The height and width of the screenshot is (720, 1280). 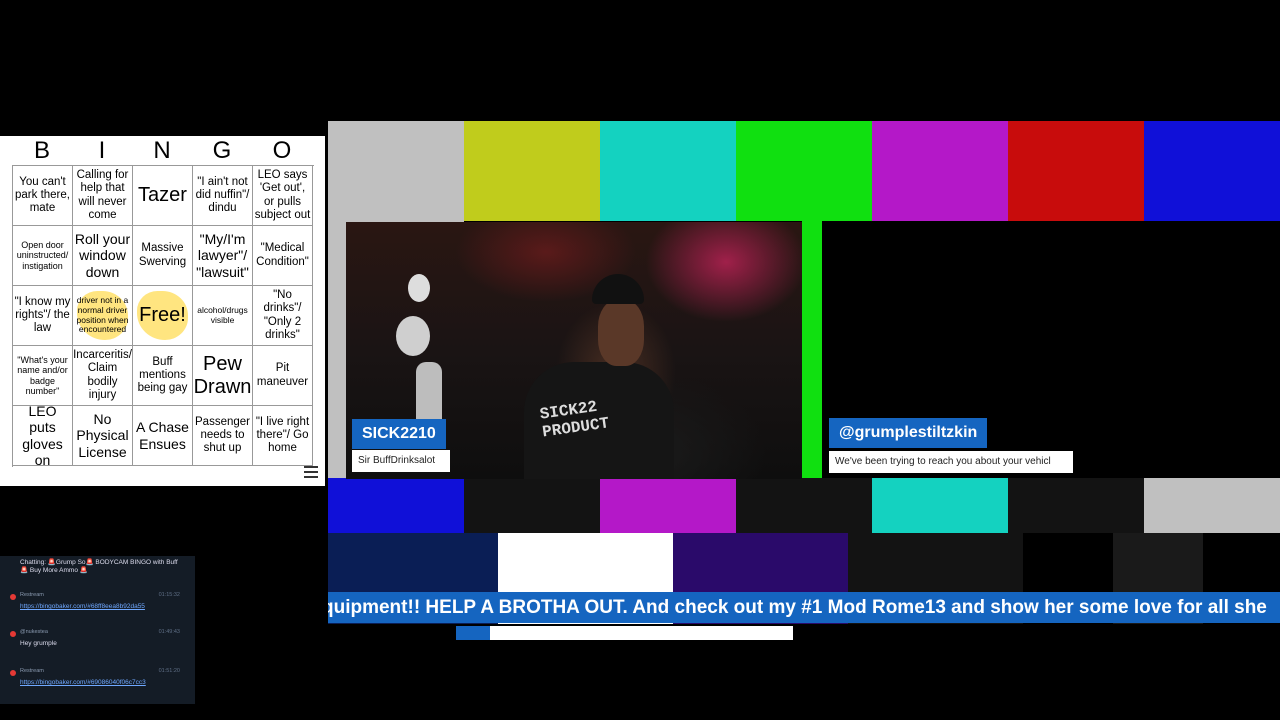 I want to click on bingo-cell-text: Buff mentions being gay, so click(x=162, y=375).